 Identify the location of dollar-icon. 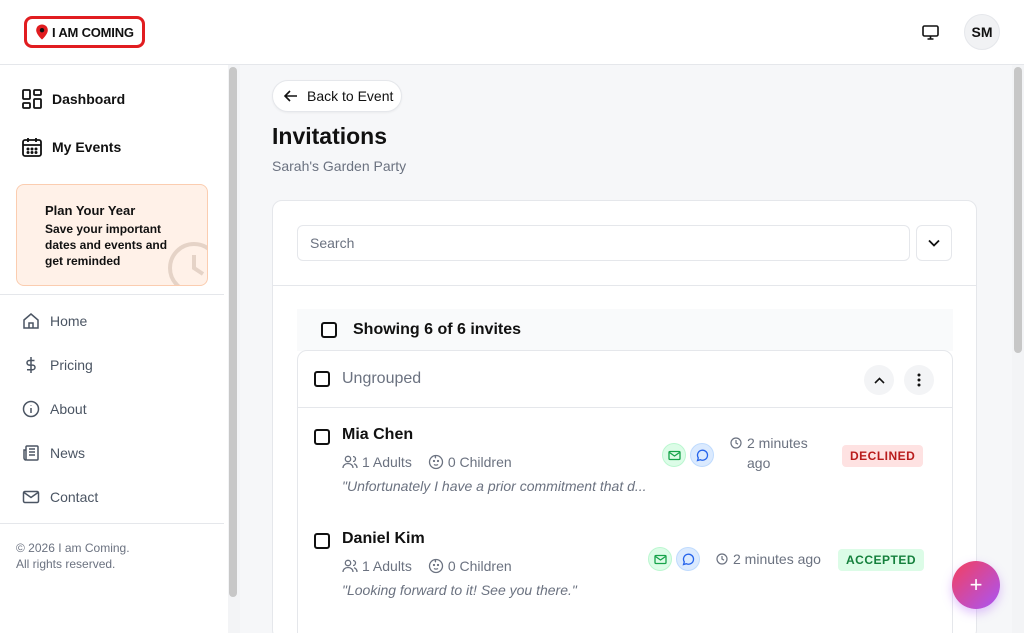
(31, 365).